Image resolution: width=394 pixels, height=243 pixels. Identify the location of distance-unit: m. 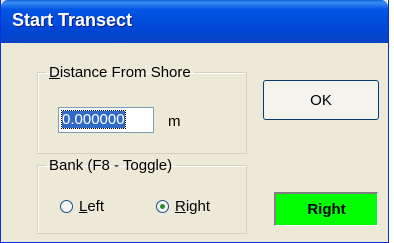
(174, 121).